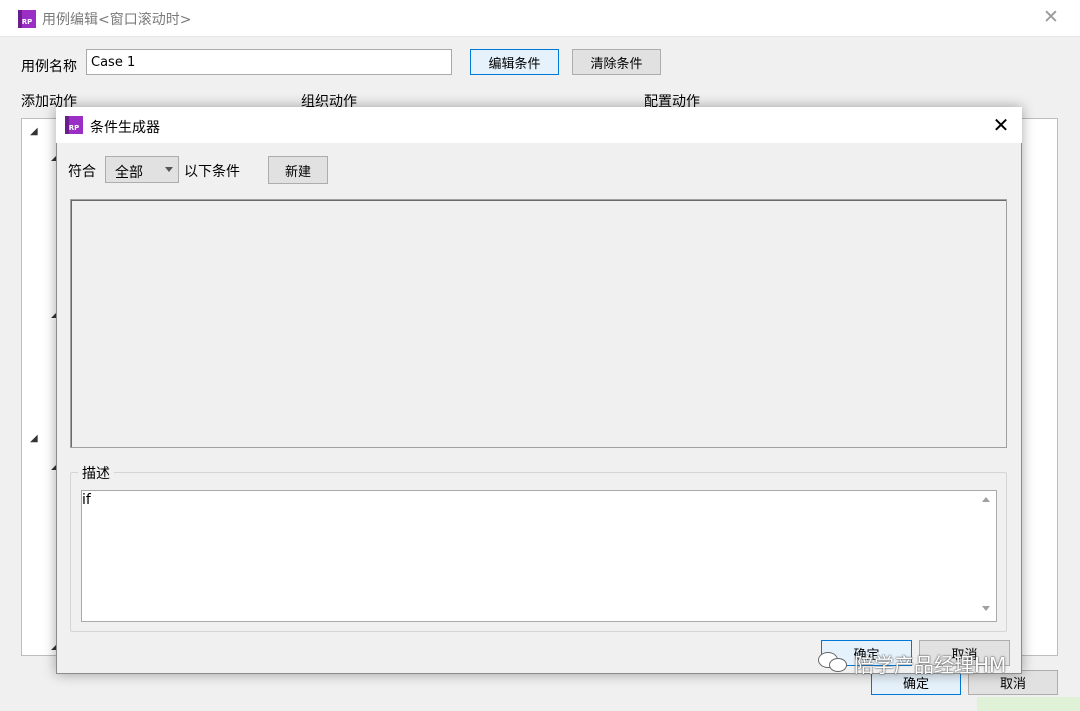 The height and width of the screenshot is (711, 1080). I want to click on outer-dialog-title: 用例编辑<窗口滚动时>, so click(117, 20).